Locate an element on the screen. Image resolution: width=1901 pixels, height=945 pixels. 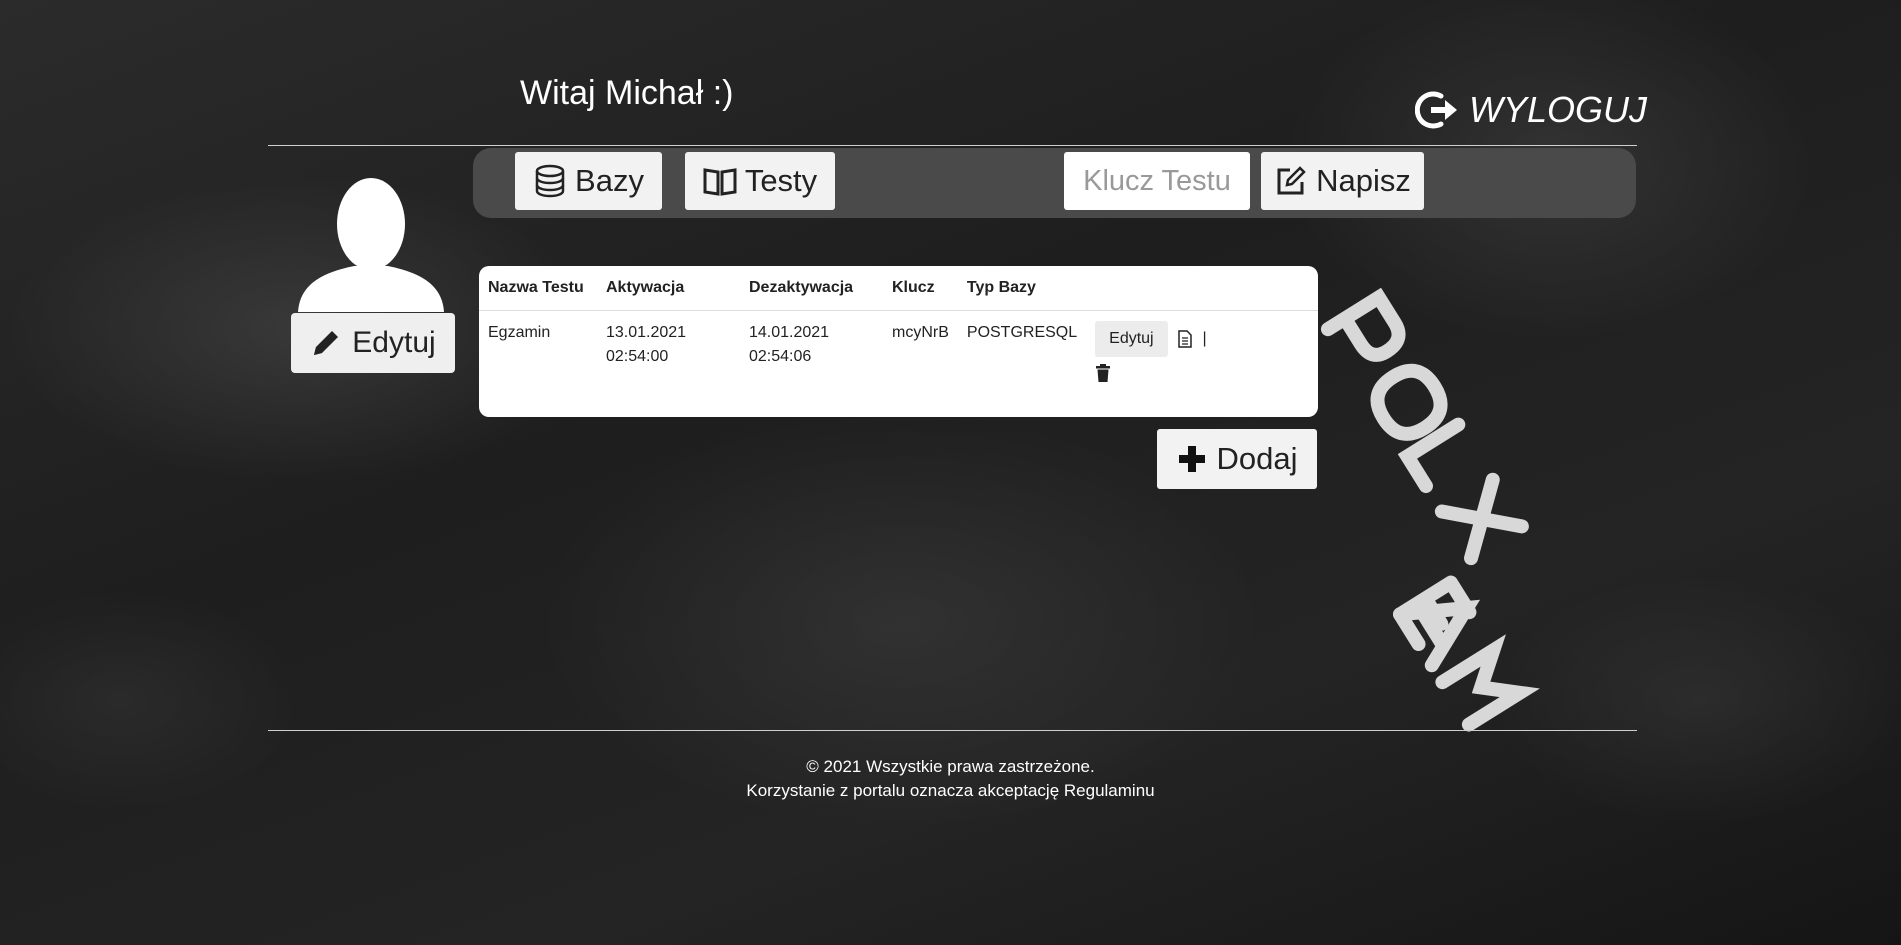
avatar-icon is located at coordinates (371, 245).